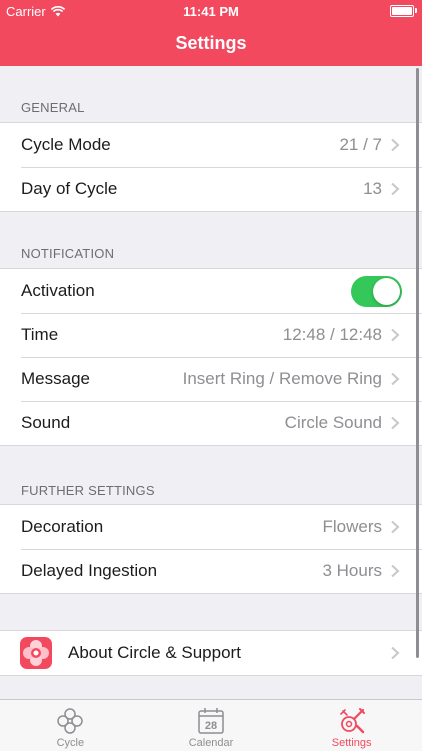 Image resolution: width=422 pixels, height=751 pixels. I want to click on row-label: Decoration, so click(62, 526).